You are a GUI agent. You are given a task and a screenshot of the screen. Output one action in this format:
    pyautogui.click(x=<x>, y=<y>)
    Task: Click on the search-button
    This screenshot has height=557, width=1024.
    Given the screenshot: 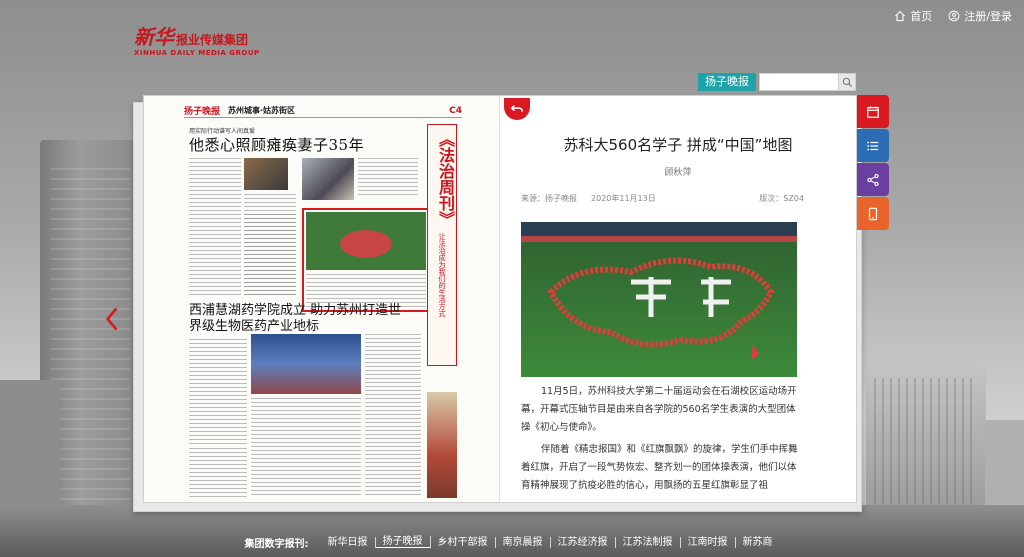 What is the action you would take?
    pyautogui.click(x=846, y=82)
    